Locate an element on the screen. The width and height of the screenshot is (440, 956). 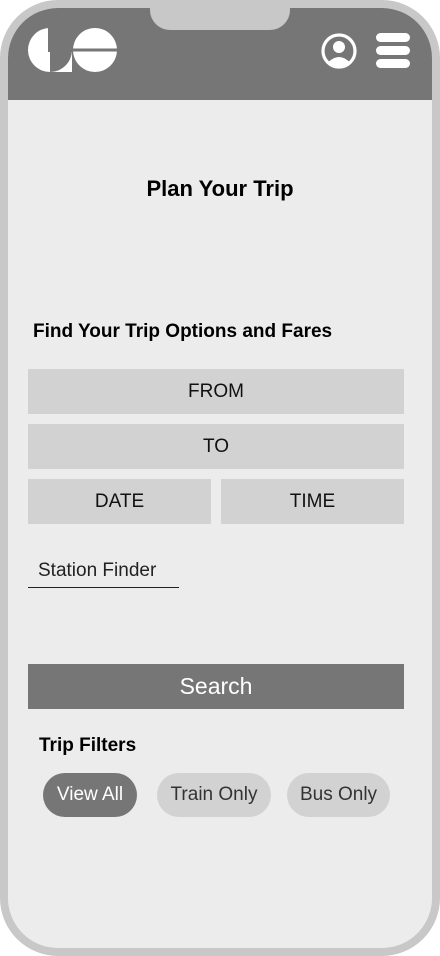
to-field: TO is located at coordinates (216, 446).